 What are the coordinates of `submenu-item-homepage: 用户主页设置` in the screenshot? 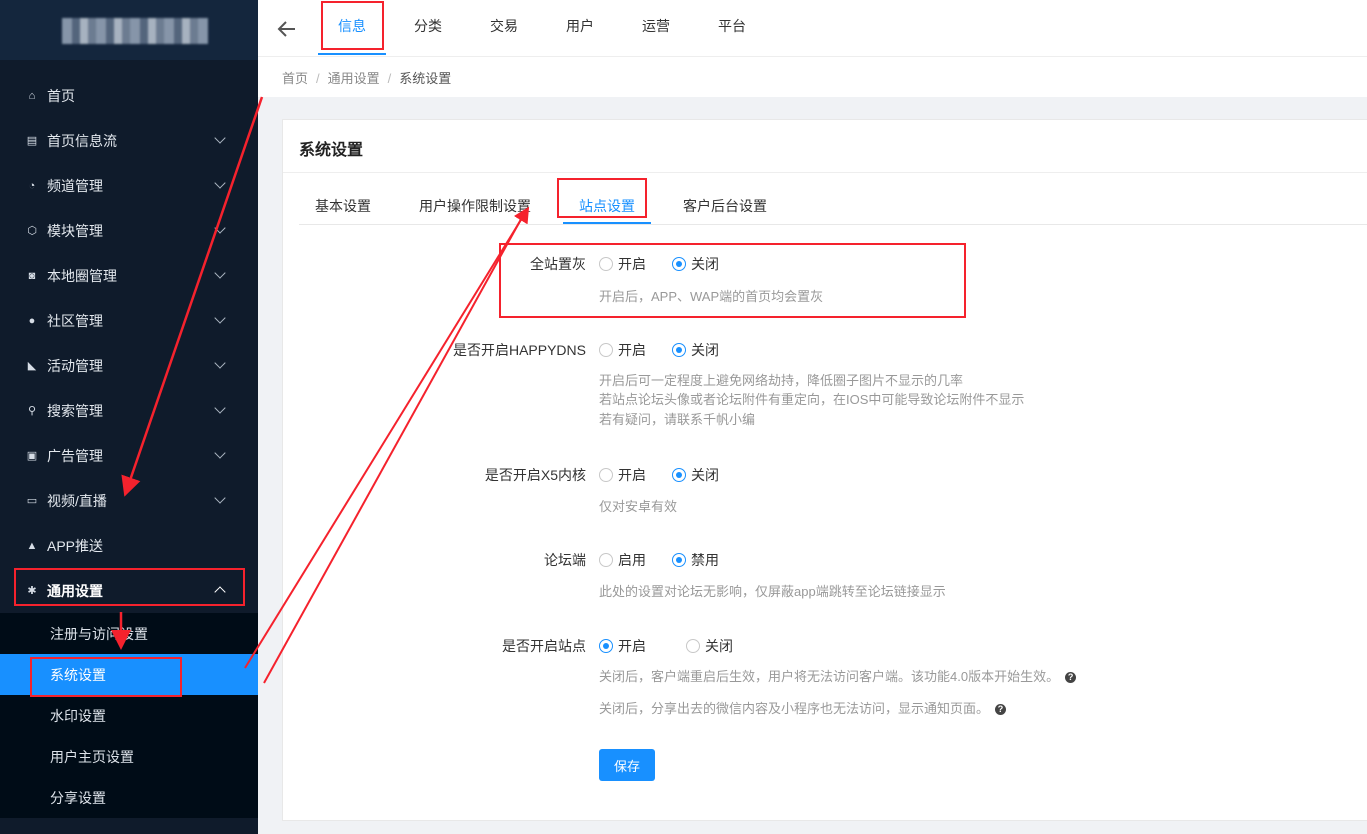 It's located at (129, 756).